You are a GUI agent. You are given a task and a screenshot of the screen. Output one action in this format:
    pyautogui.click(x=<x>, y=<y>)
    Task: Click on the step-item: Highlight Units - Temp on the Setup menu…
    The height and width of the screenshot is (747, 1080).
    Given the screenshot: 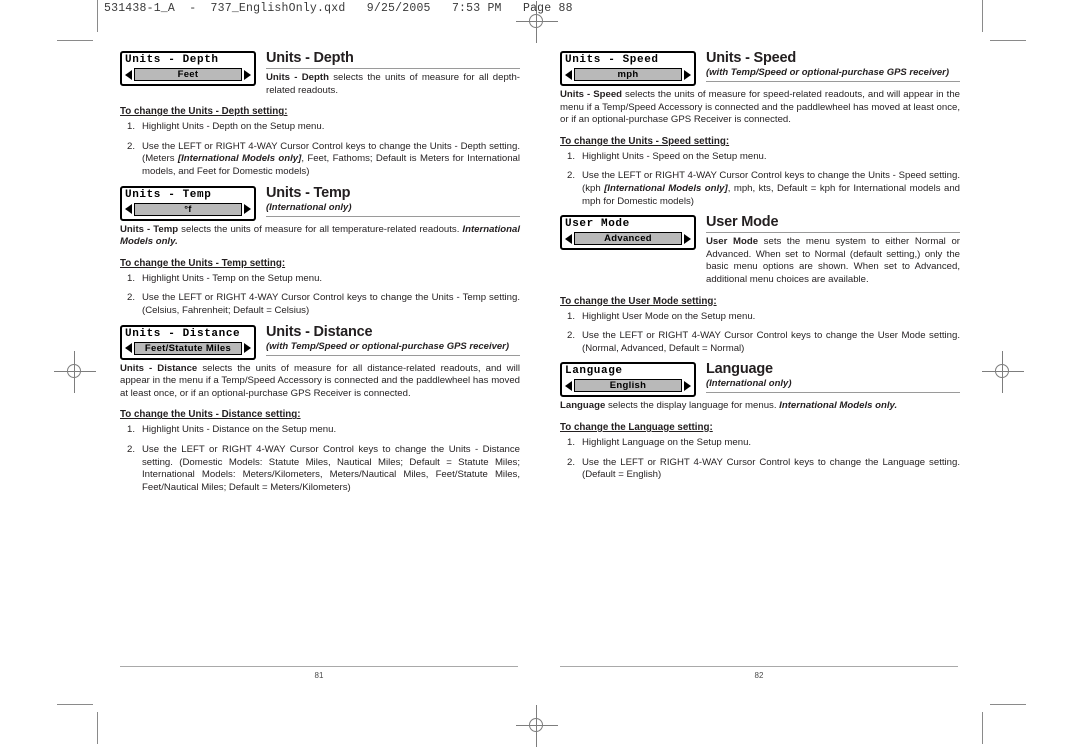 What is the action you would take?
    pyautogui.click(x=225, y=278)
    